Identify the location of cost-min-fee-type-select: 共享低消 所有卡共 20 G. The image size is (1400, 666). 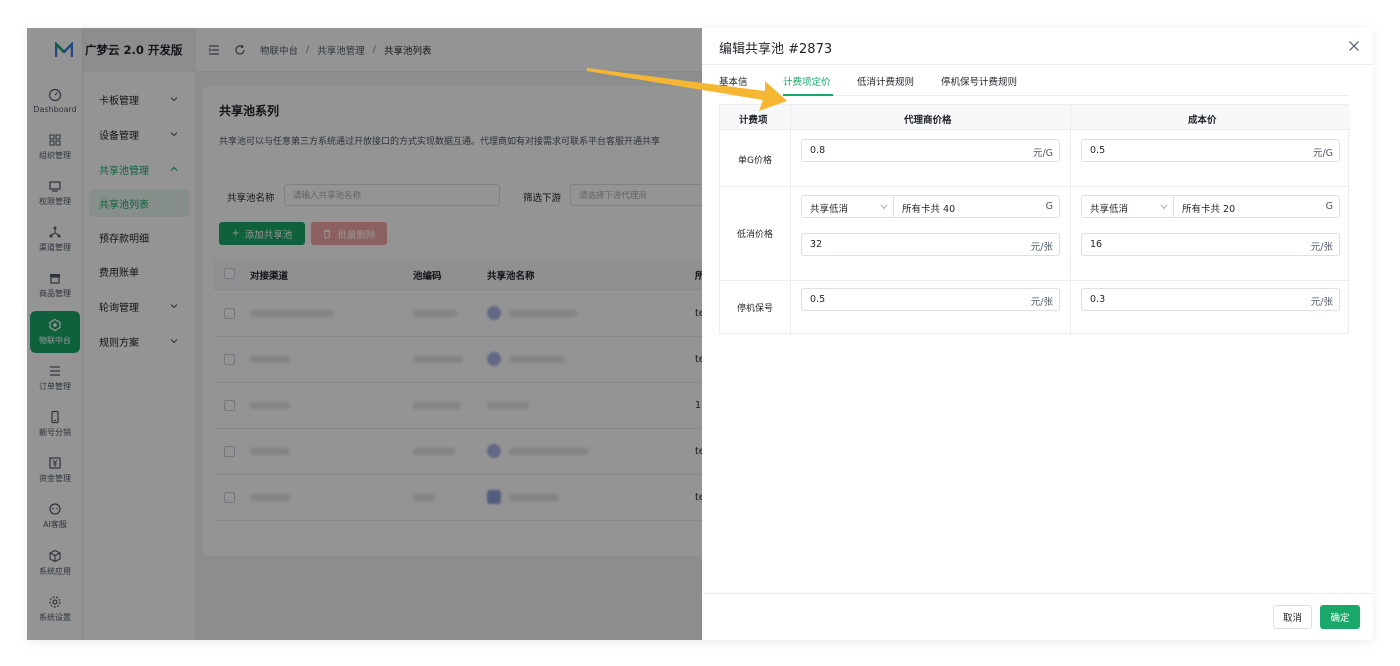
(1210, 206).